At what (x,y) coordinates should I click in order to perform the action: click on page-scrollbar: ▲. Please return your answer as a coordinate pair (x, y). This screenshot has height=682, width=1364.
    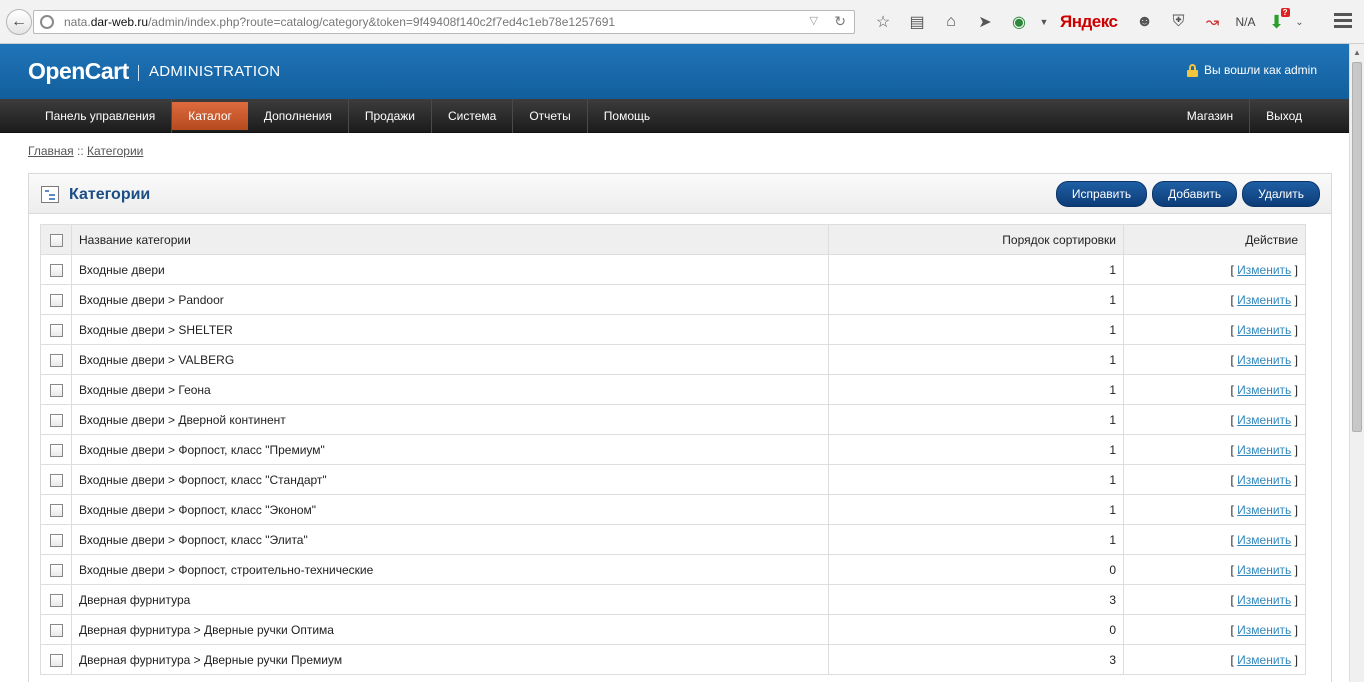
    Looking at the image, I should click on (1356, 363).